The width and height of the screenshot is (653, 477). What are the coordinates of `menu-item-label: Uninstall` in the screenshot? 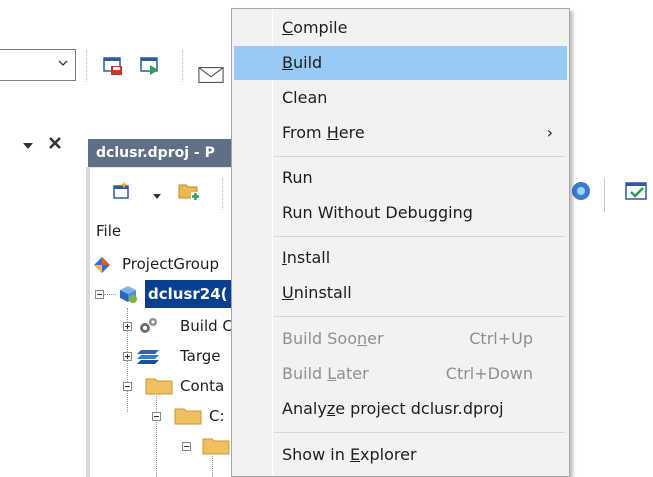 It's located at (317, 292).